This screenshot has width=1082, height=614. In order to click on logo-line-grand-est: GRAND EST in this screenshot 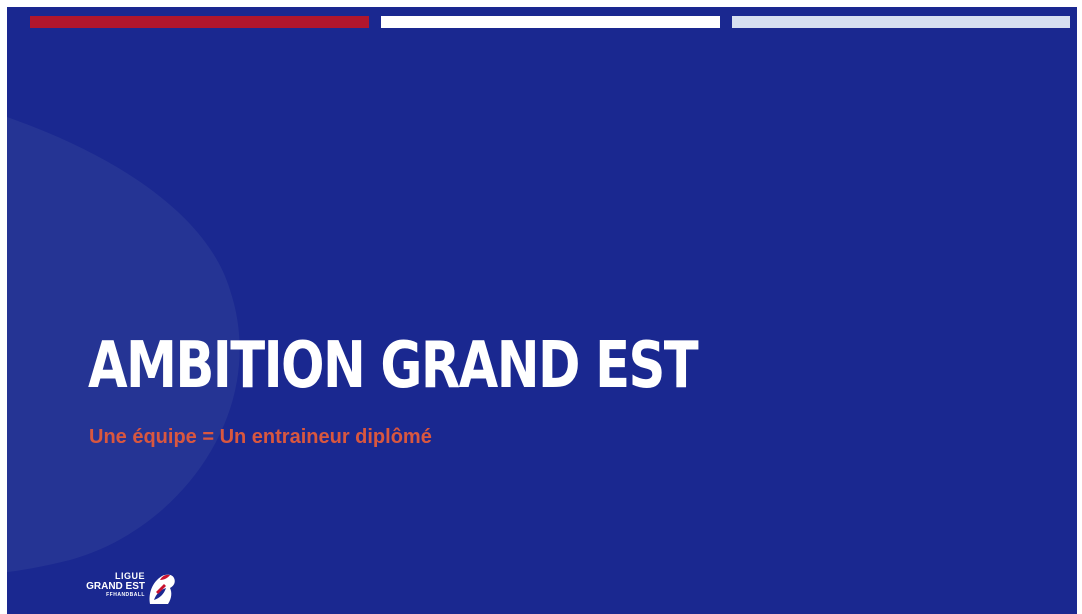, I will do `click(115, 586)`.